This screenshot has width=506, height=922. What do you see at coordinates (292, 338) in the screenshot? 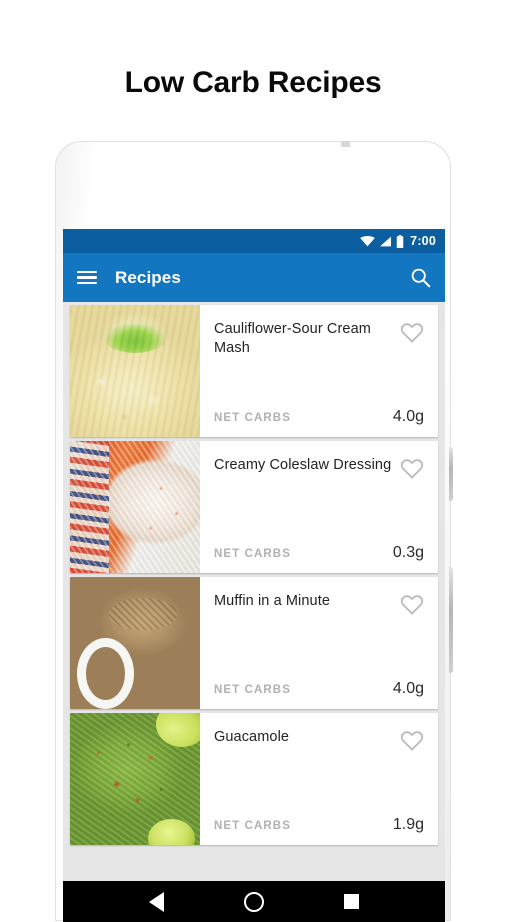
I see `recipe-name: Cauliflower-Sour Cream Mash` at bounding box center [292, 338].